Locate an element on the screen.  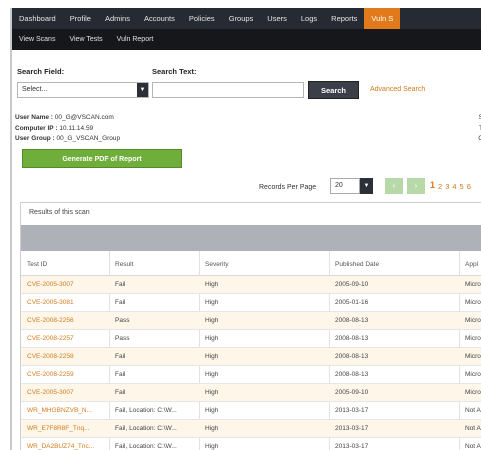
user-group-line: User Group : 00_G_VSCAN_Group is located at coordinates (67, 139).